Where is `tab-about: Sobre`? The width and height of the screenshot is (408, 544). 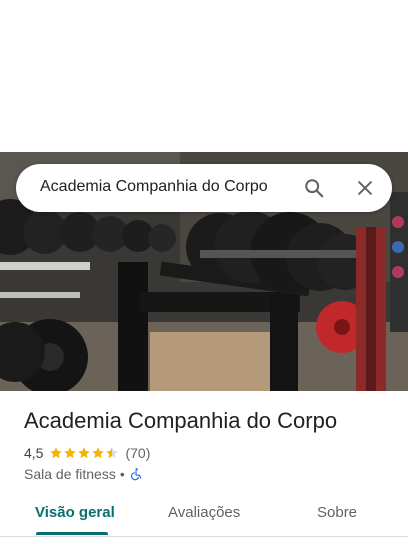
tab-about: Sobre is located at coordinates (337, 512).